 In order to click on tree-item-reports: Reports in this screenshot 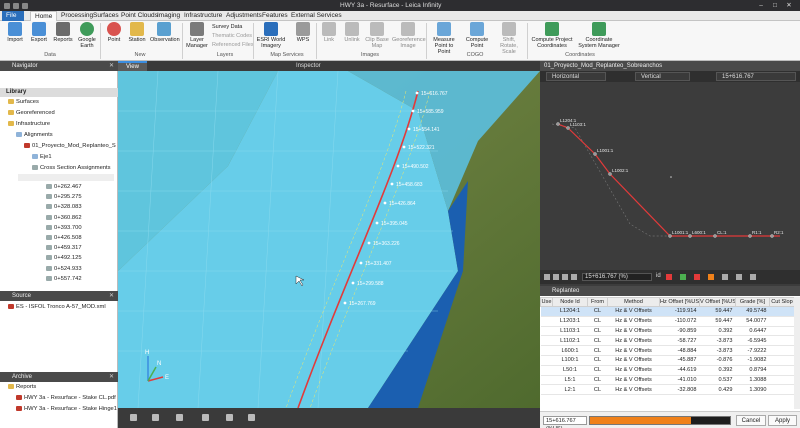, I will do `click(22, 387)`.